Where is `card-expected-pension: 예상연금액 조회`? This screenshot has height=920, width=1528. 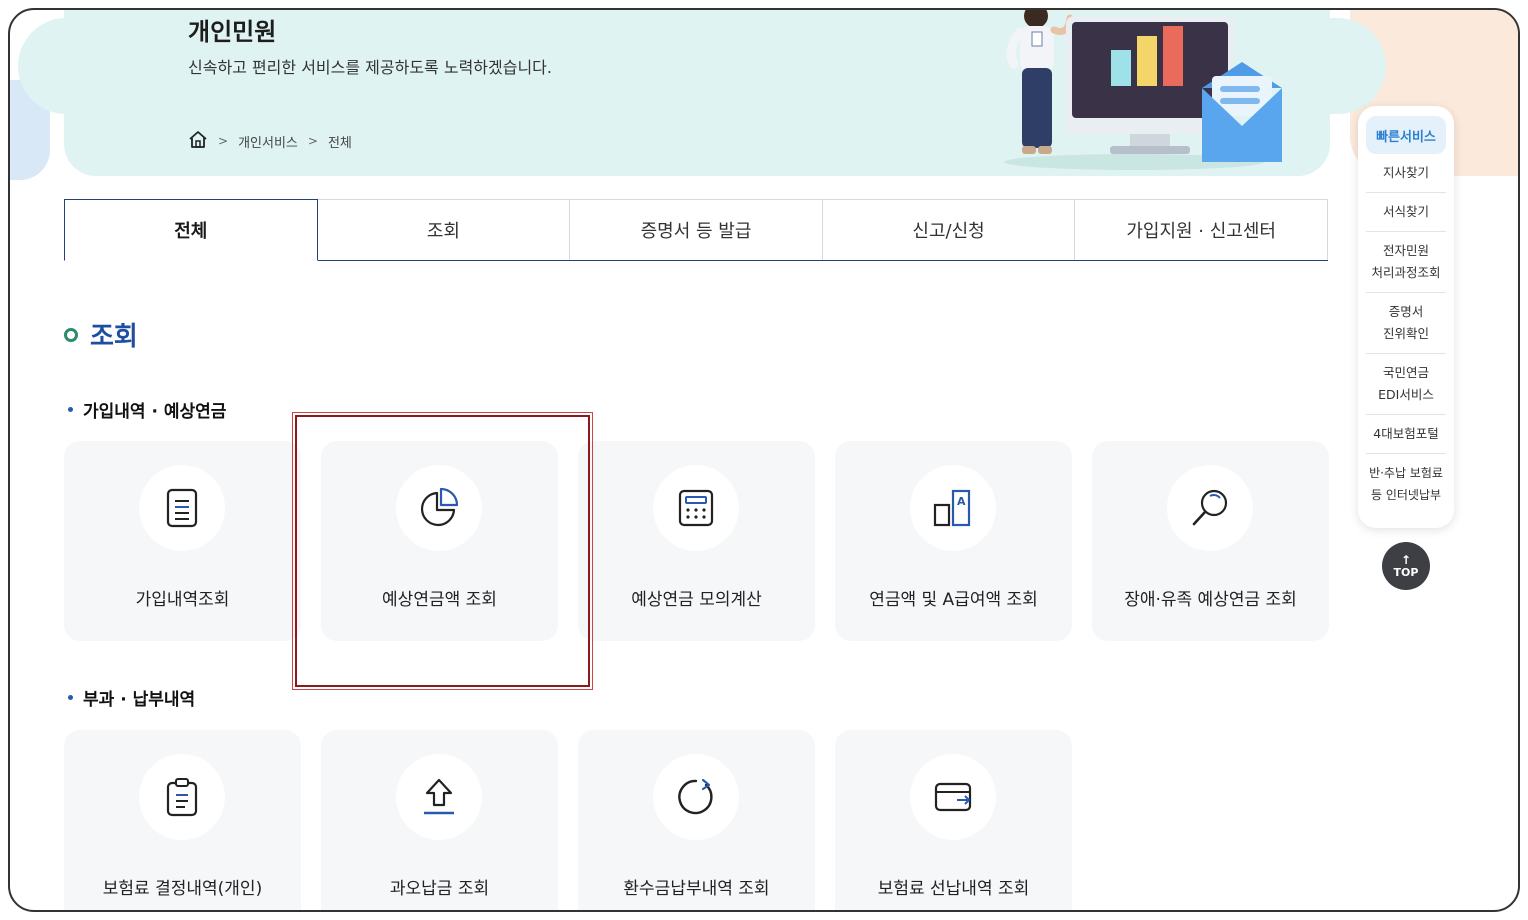 card-expected-pension: 예상연금액 조회 is located at coordinates (439, 541).